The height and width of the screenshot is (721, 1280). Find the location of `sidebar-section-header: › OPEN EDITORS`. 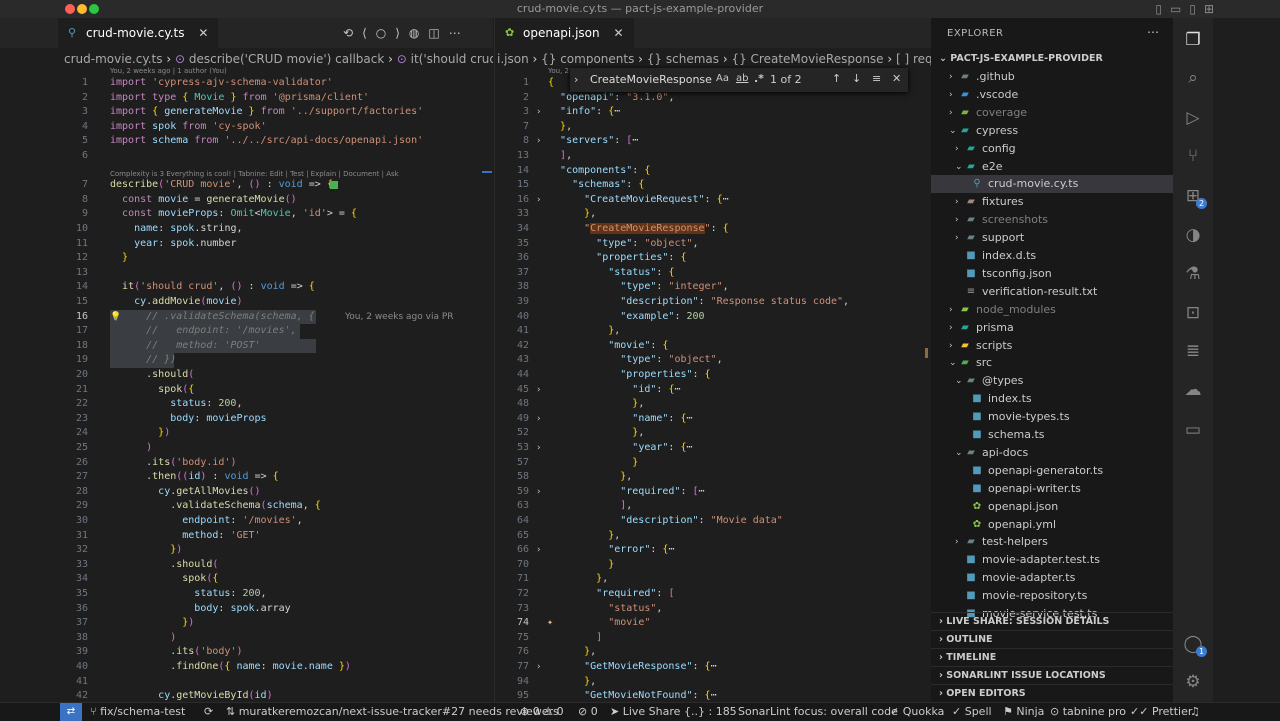

sidebar-section-header: › OPEN EDITORS is located at coordinates (1052, 693).